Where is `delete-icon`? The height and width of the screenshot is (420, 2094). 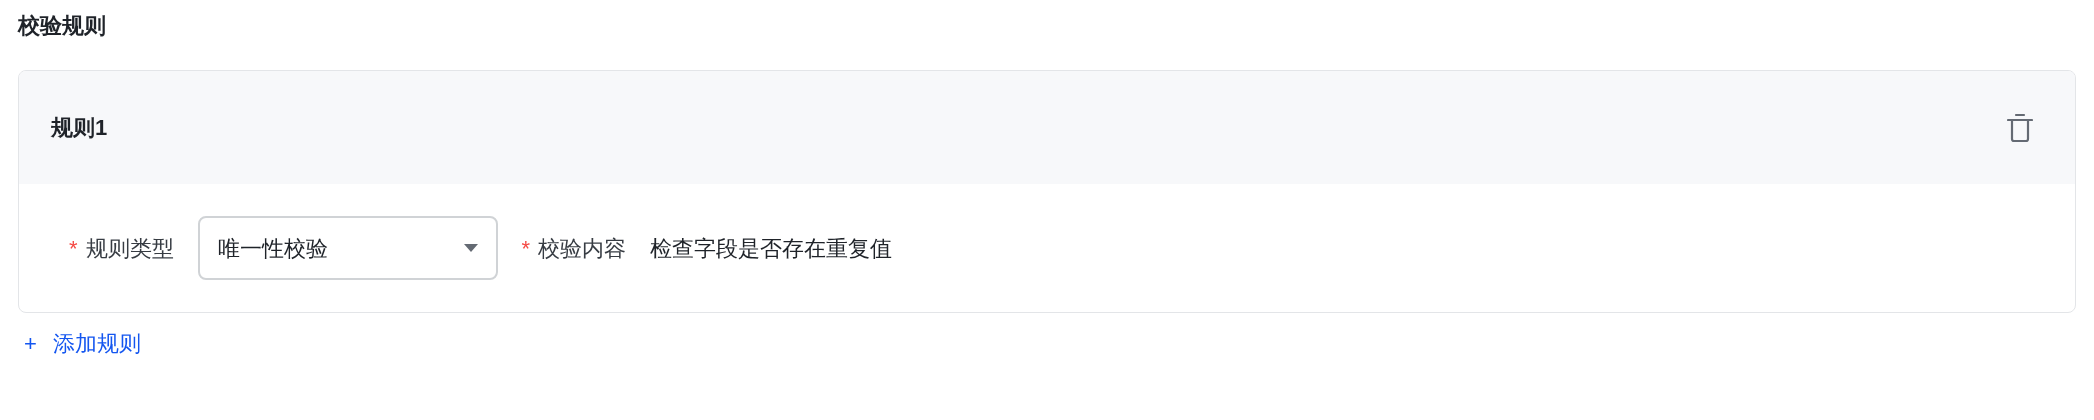 delete-icon is located at coordinates (2020, 127).